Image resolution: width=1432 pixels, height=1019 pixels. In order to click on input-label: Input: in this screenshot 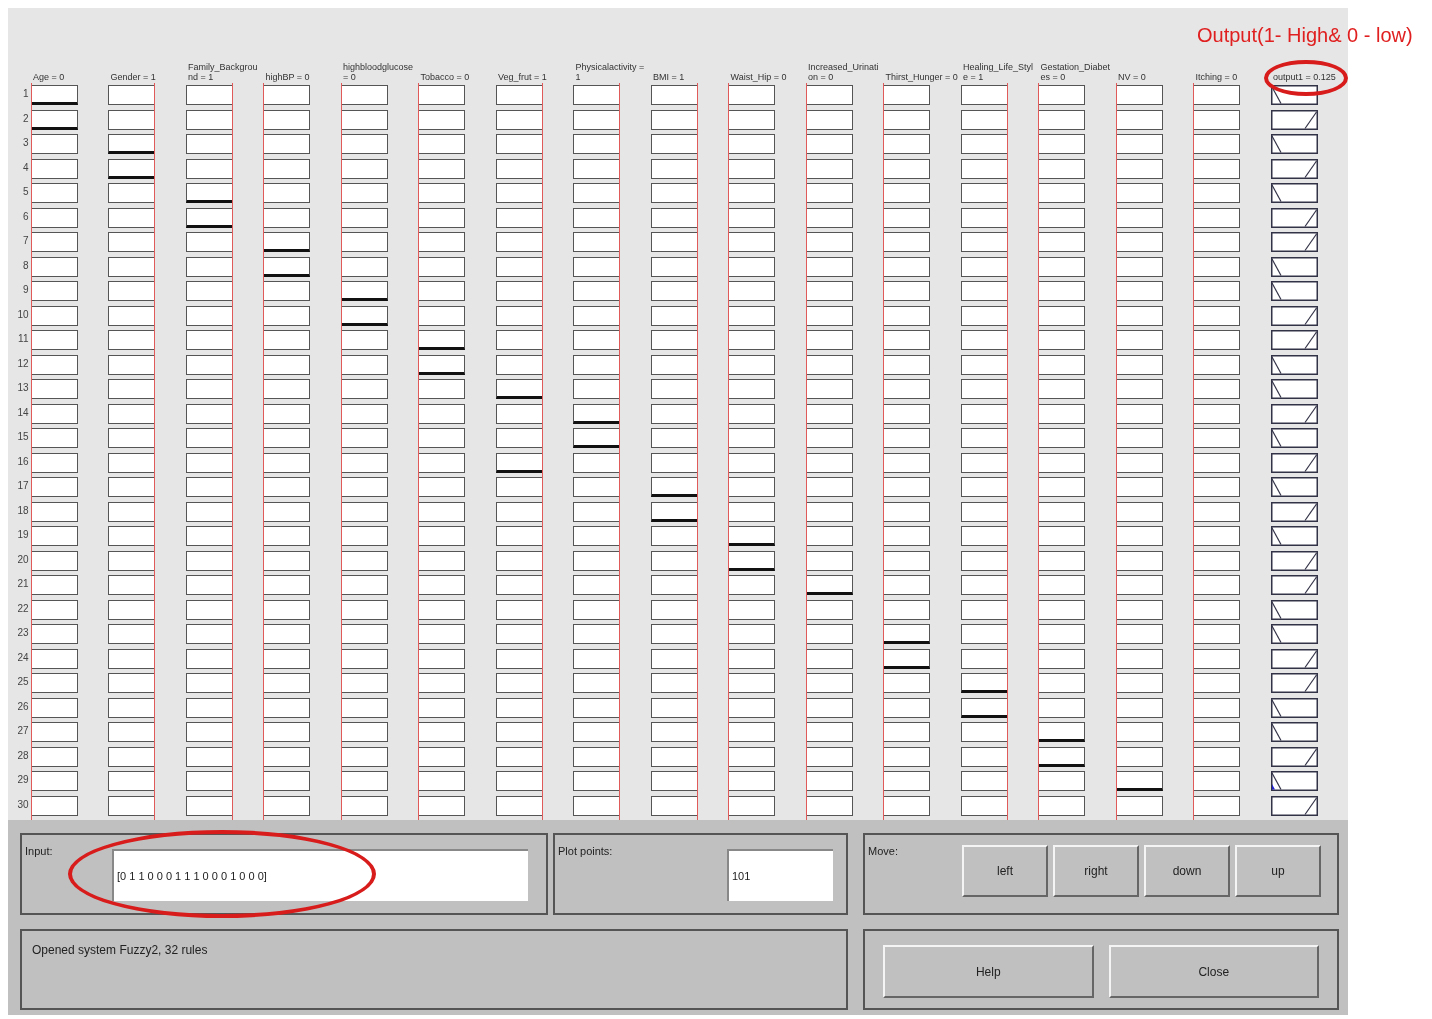, I will do `click(39, 851)`.